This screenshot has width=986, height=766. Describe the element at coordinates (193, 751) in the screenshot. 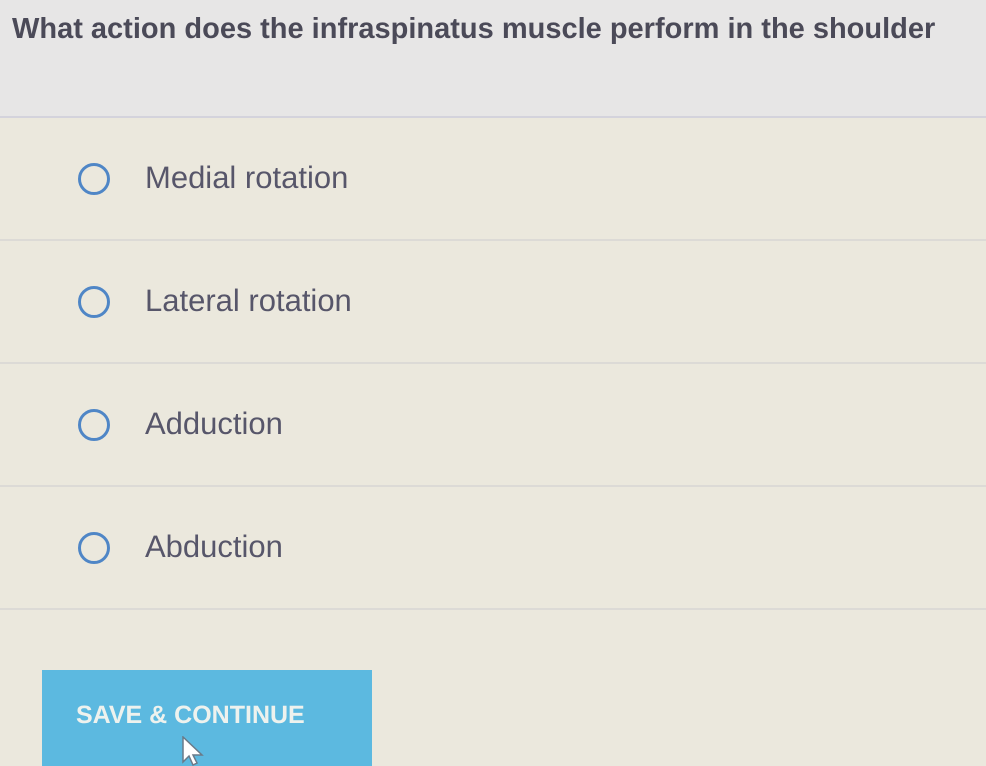

I see `cursor-icon` at that location.